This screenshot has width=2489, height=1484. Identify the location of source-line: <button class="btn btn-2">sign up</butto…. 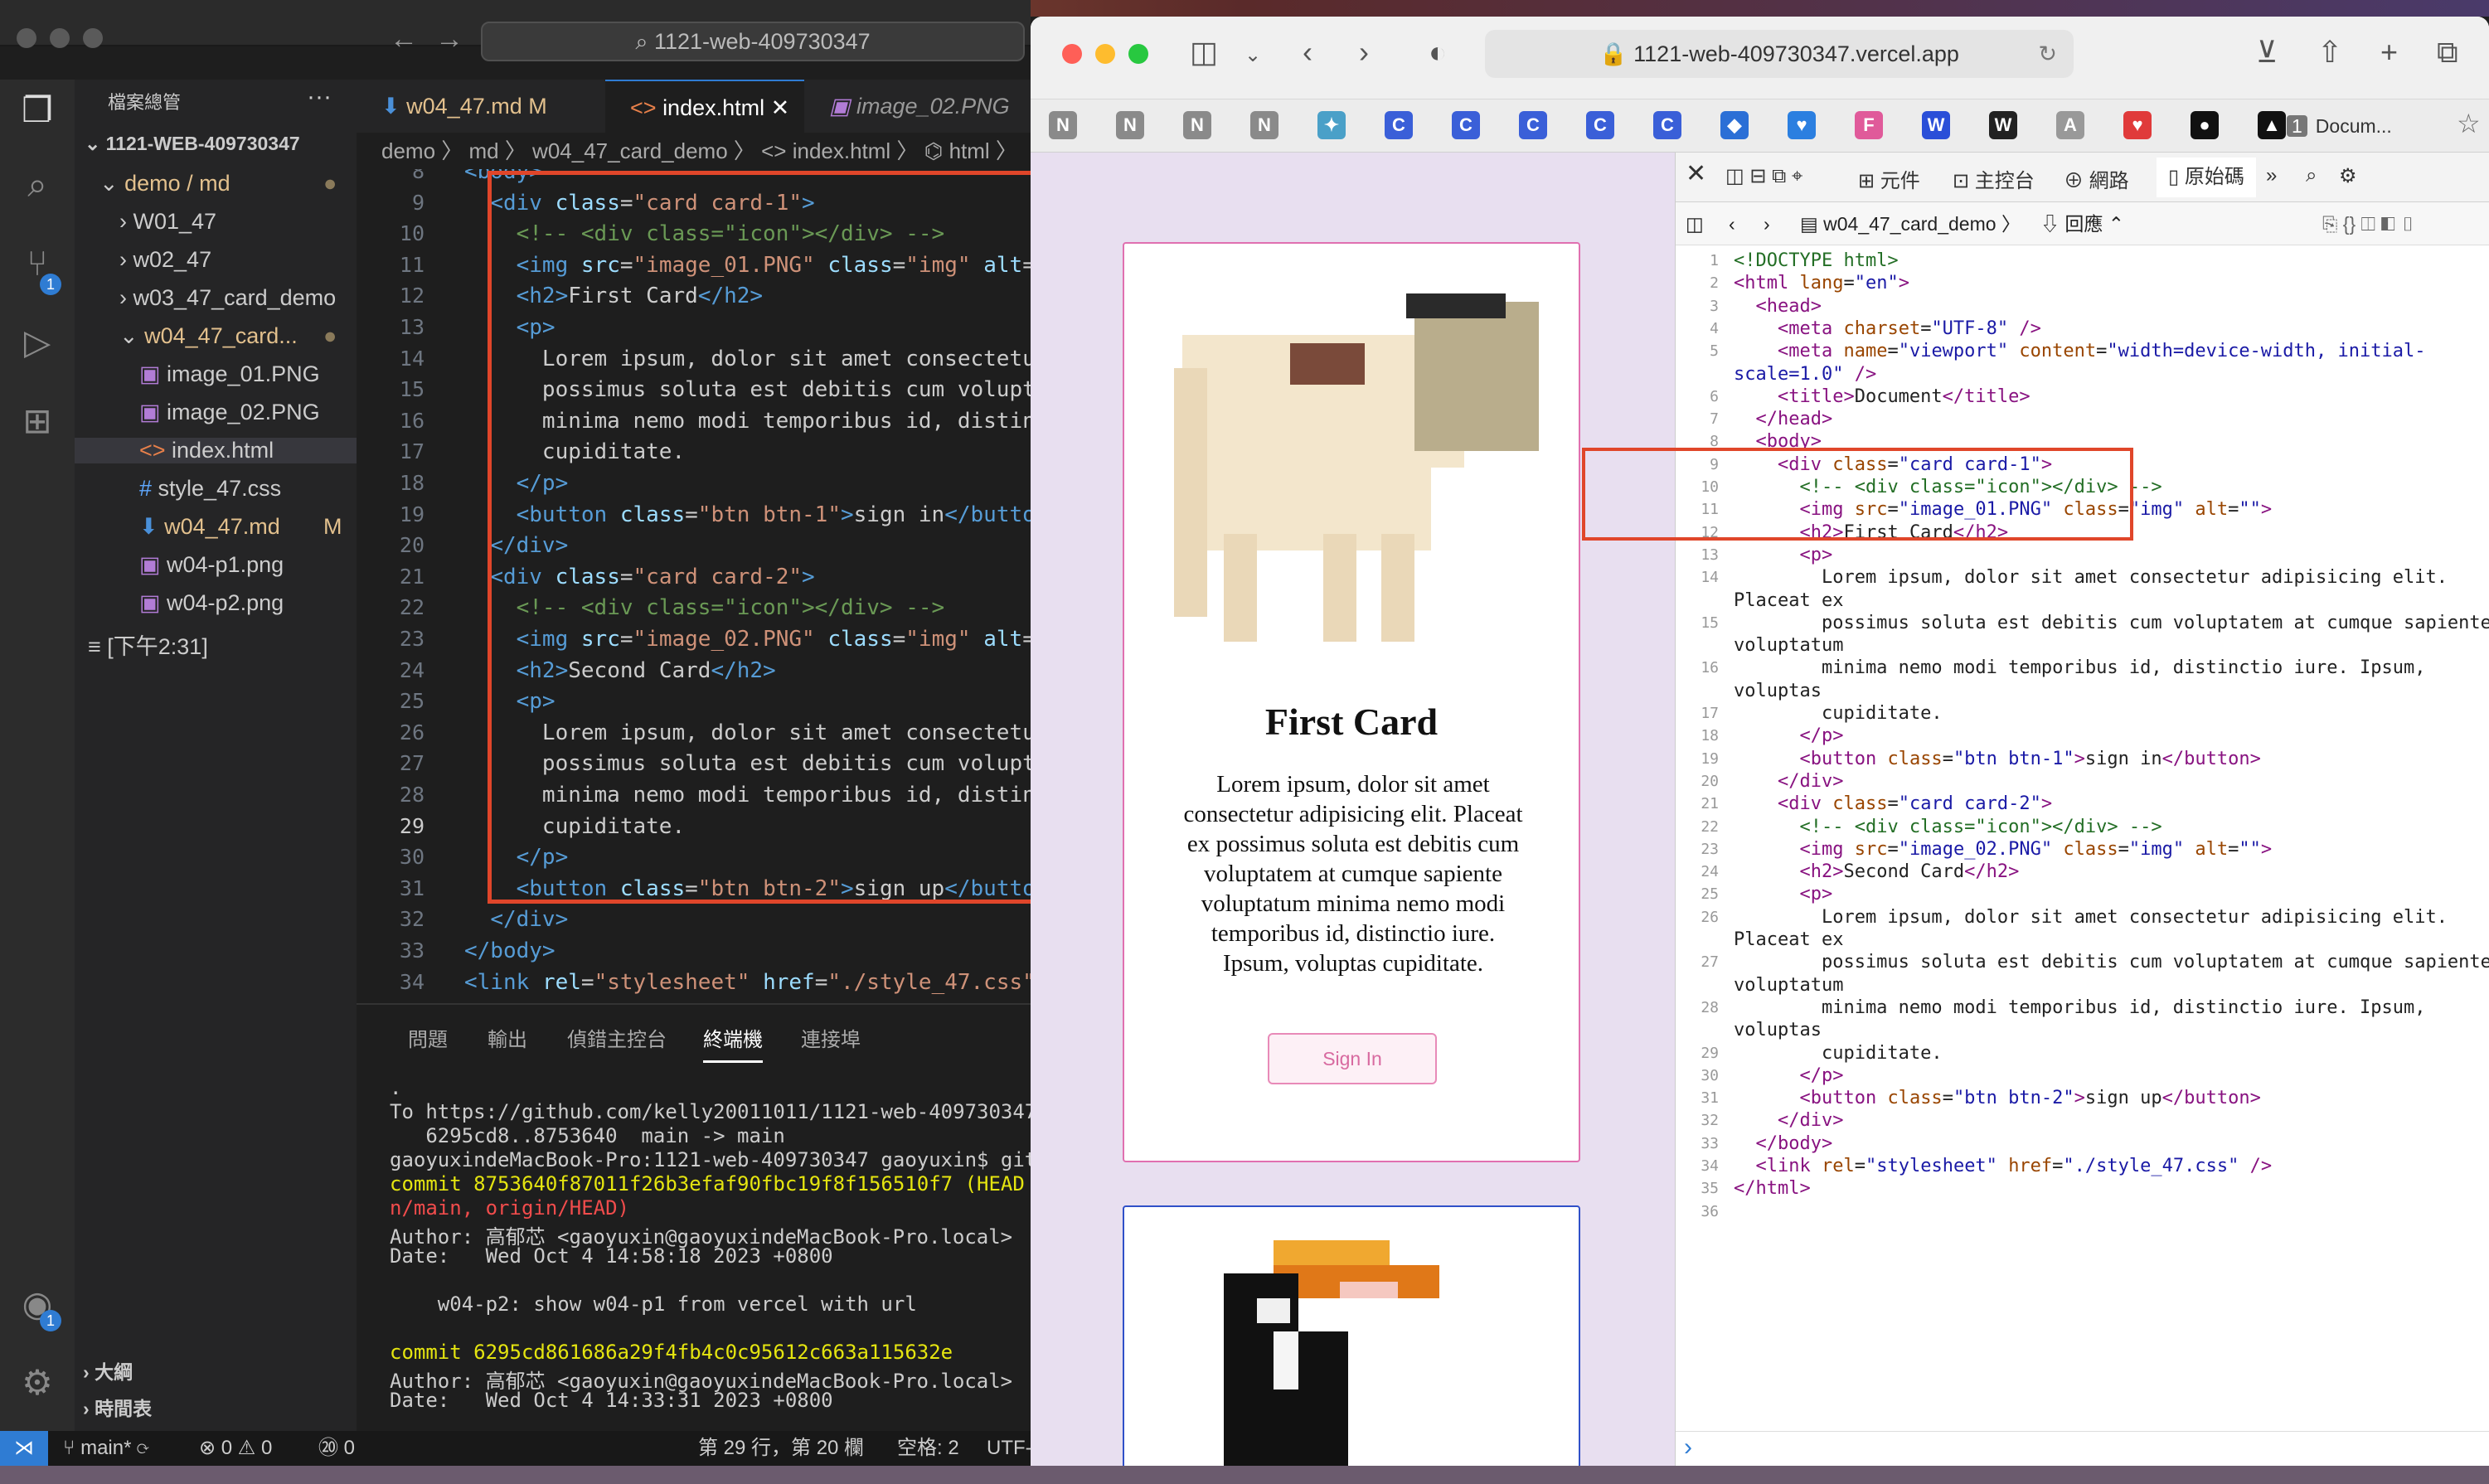
(1997, 1098).